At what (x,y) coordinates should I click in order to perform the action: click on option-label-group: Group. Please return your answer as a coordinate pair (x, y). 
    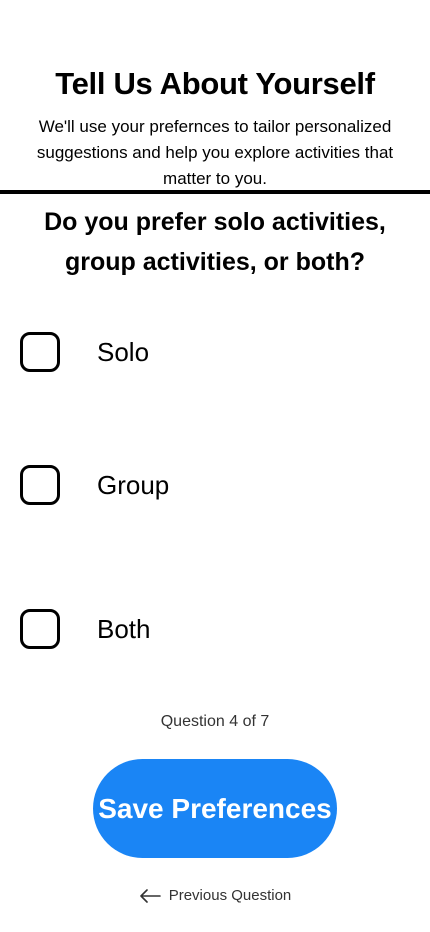
    Looking at the image, I should click on (133, 484).